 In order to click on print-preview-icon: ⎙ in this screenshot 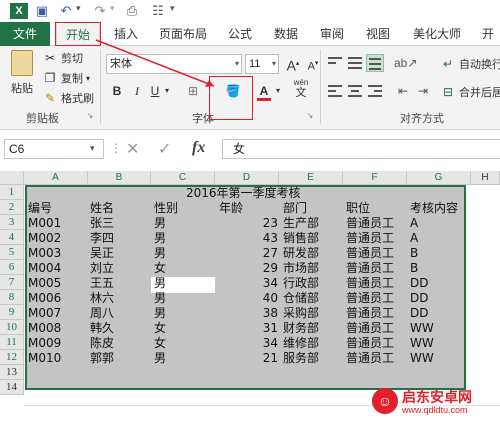, I will do `click(132, 11)`.